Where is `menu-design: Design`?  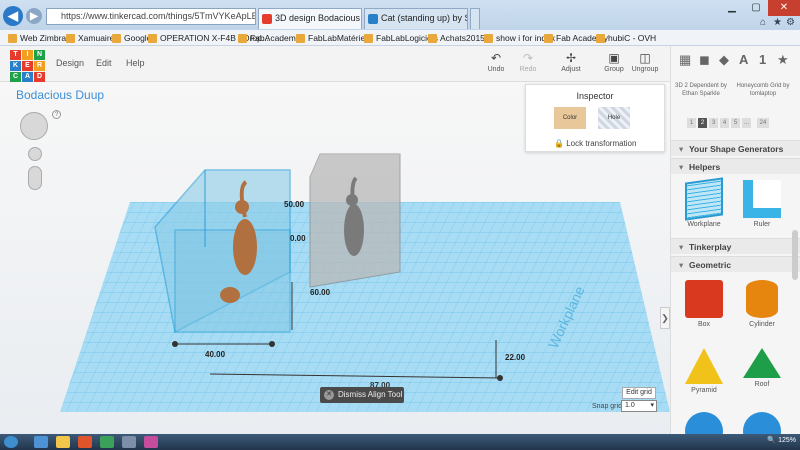 menu-design: Design is located at coordinates (70, 63).